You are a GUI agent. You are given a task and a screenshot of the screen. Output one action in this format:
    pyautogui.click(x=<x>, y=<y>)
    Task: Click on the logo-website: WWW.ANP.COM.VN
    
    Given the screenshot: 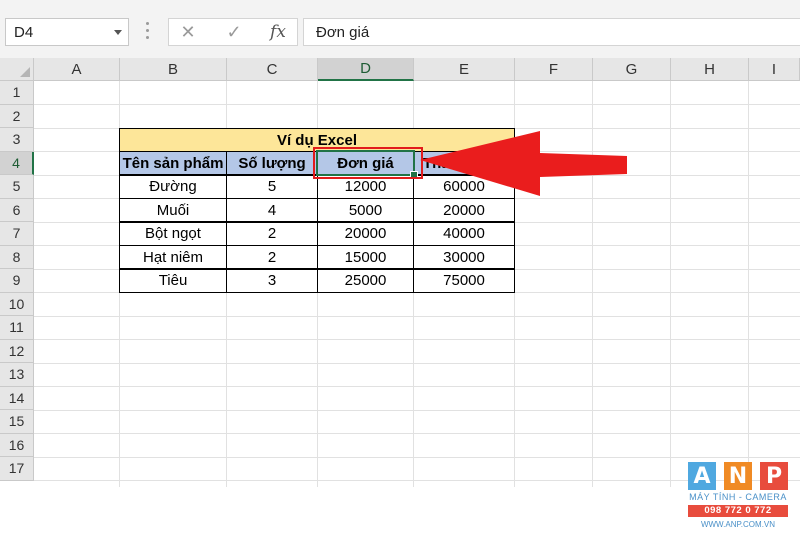 What is the action you would take?
    pyautogui.click(x=738, y=524)
    